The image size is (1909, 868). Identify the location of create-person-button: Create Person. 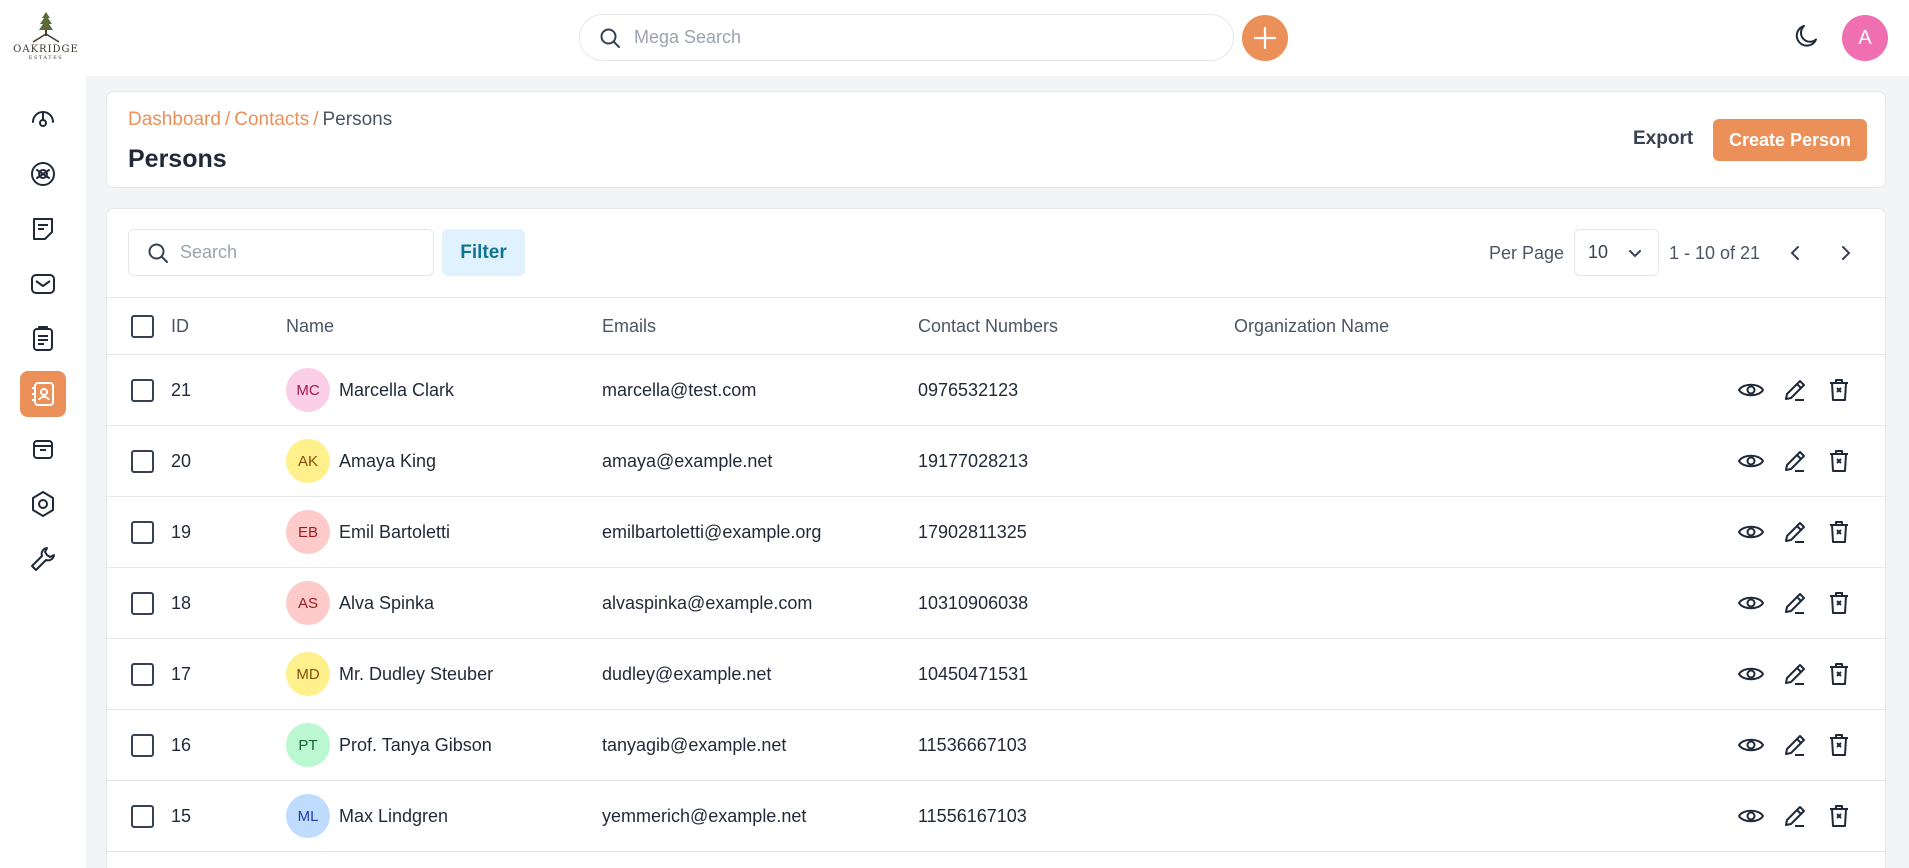
(1790, 140).